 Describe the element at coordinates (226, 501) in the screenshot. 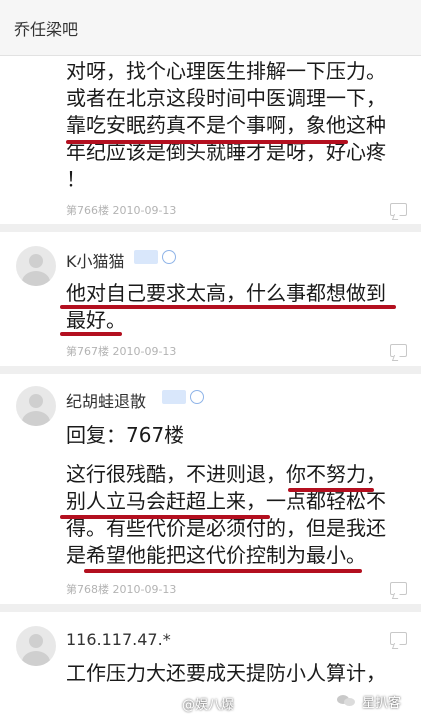

I see `post-line: 别人立马会赶超上来，一点都轻松不` at that location.